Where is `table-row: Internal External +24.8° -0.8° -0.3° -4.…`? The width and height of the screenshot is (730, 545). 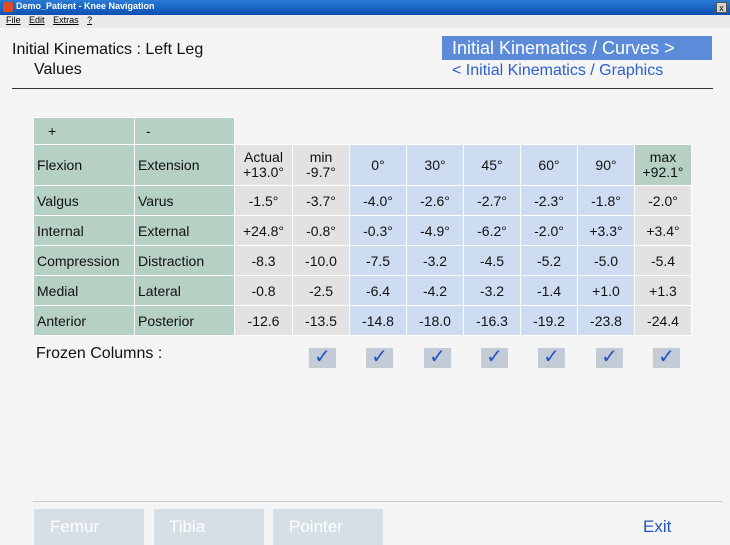 table-row: Internal External +24.8° -0.8° -0.3° -4.… is located at coordinates (362, 230).